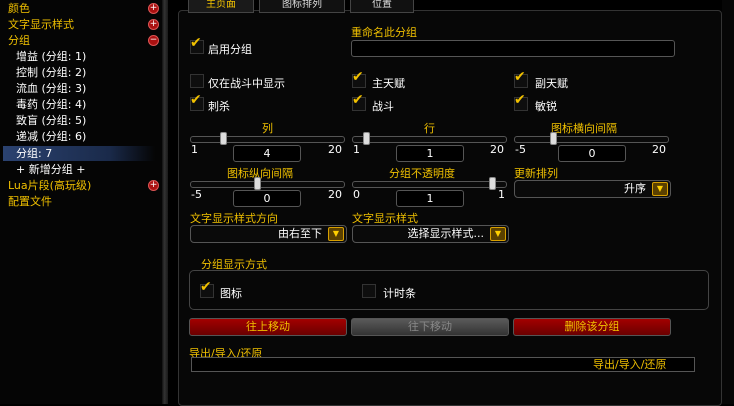  Describe the element at coordinates (659, 149) in the screenshot. I see `icon-h-spacing-max: 20` at that location.